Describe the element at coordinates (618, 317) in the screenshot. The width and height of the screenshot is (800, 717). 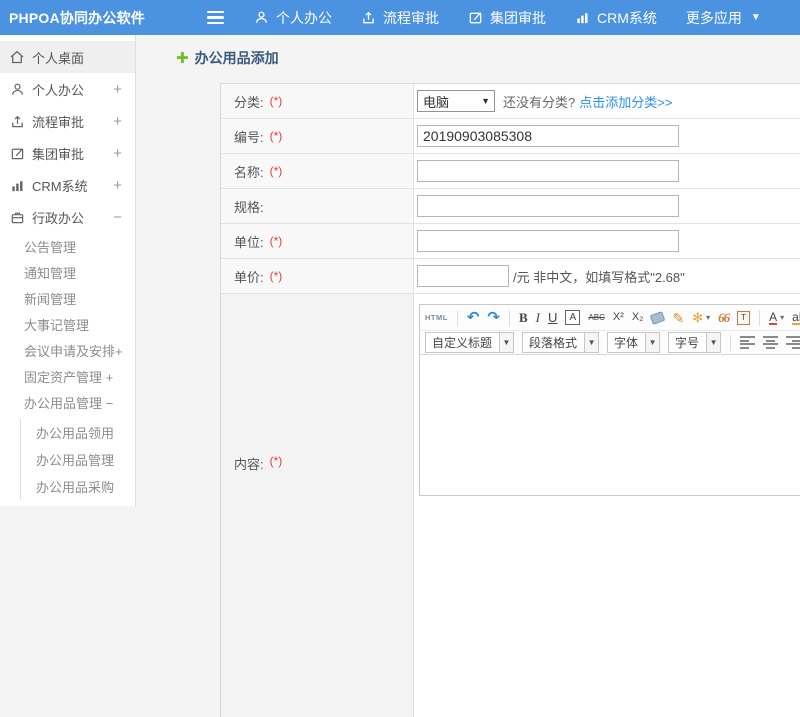
I see `superscript-button: X²` at that location.